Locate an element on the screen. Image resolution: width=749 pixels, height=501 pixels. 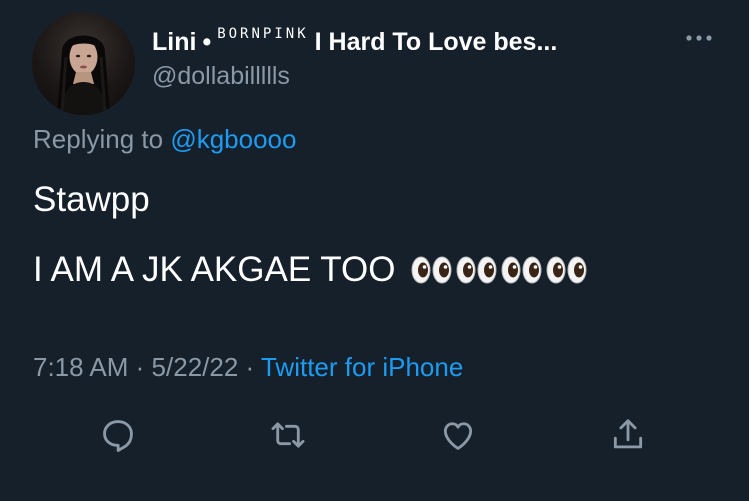
tweet-meta: 7:18 AM · 5/22/22 · Twitter for iPhone is located at coordinates (248, 367).